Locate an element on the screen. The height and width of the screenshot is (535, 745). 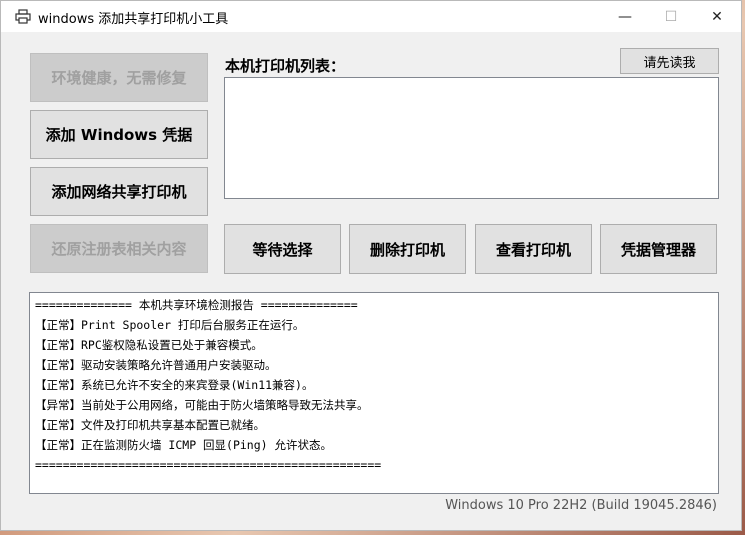
add-windows-credential-button: 添加 Windows 凭据 is located at coordinates (119, 134).